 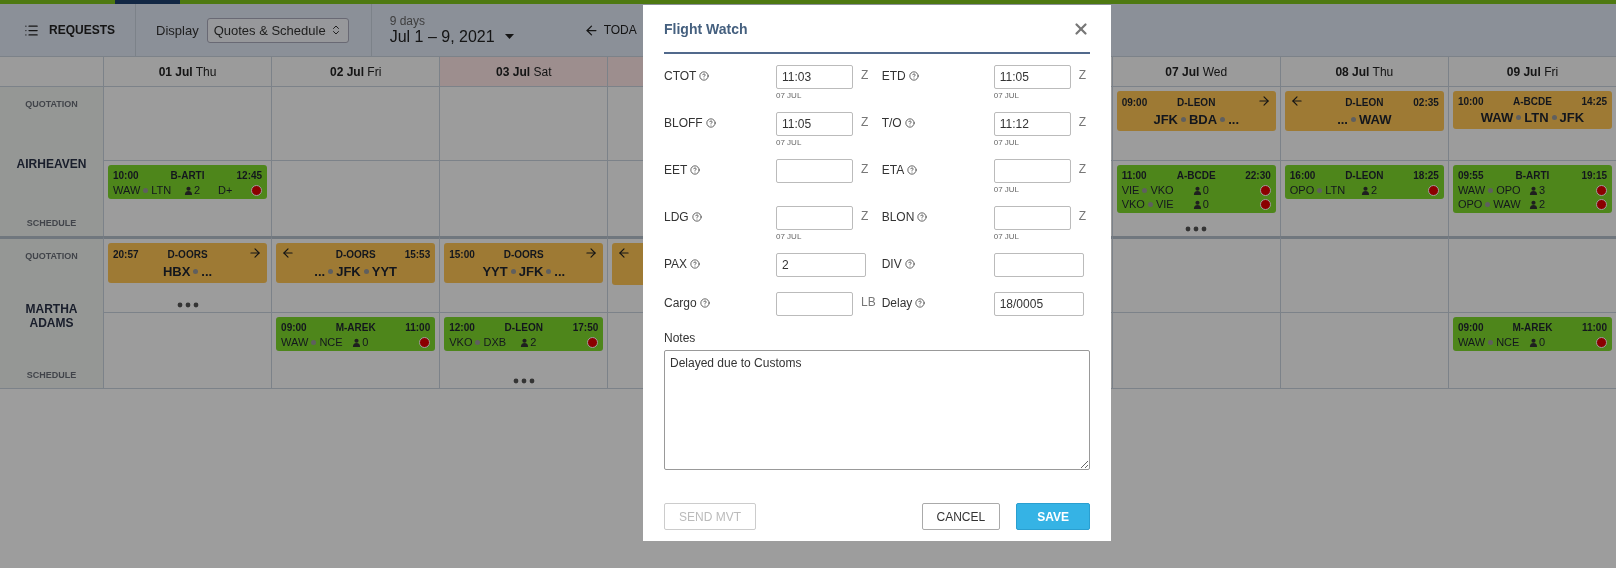 I want to click on passenger-count: 2, so click(x=197, y=190).